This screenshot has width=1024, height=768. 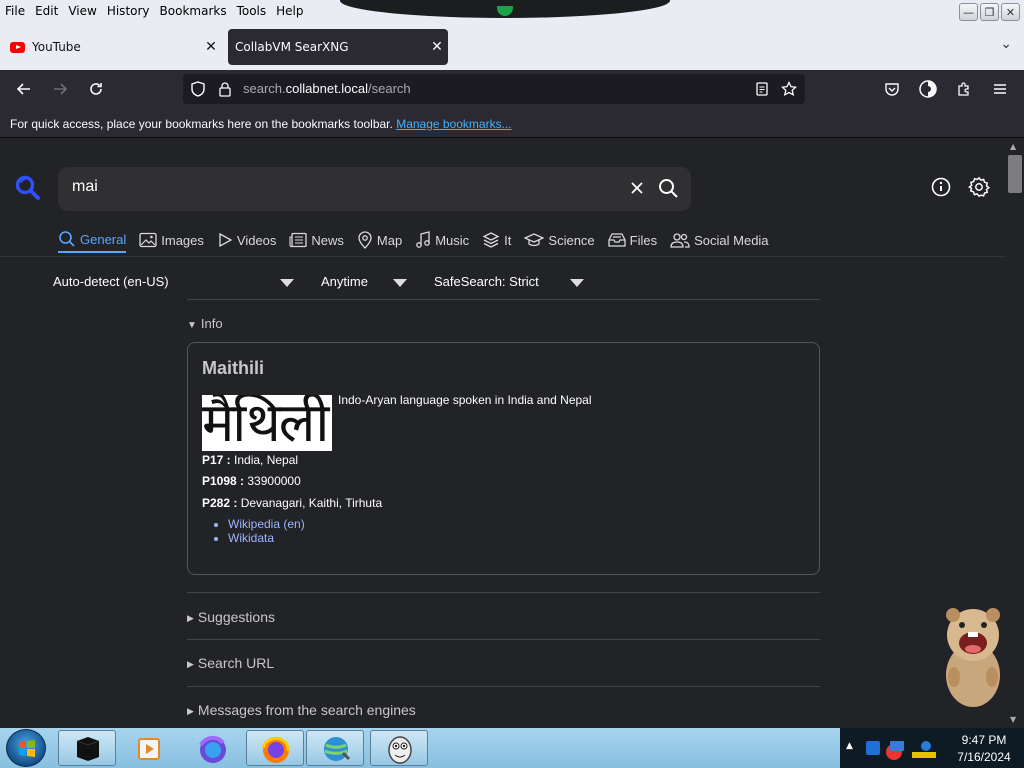 I want to click on search-input: mai, so click(x=85, y=187).